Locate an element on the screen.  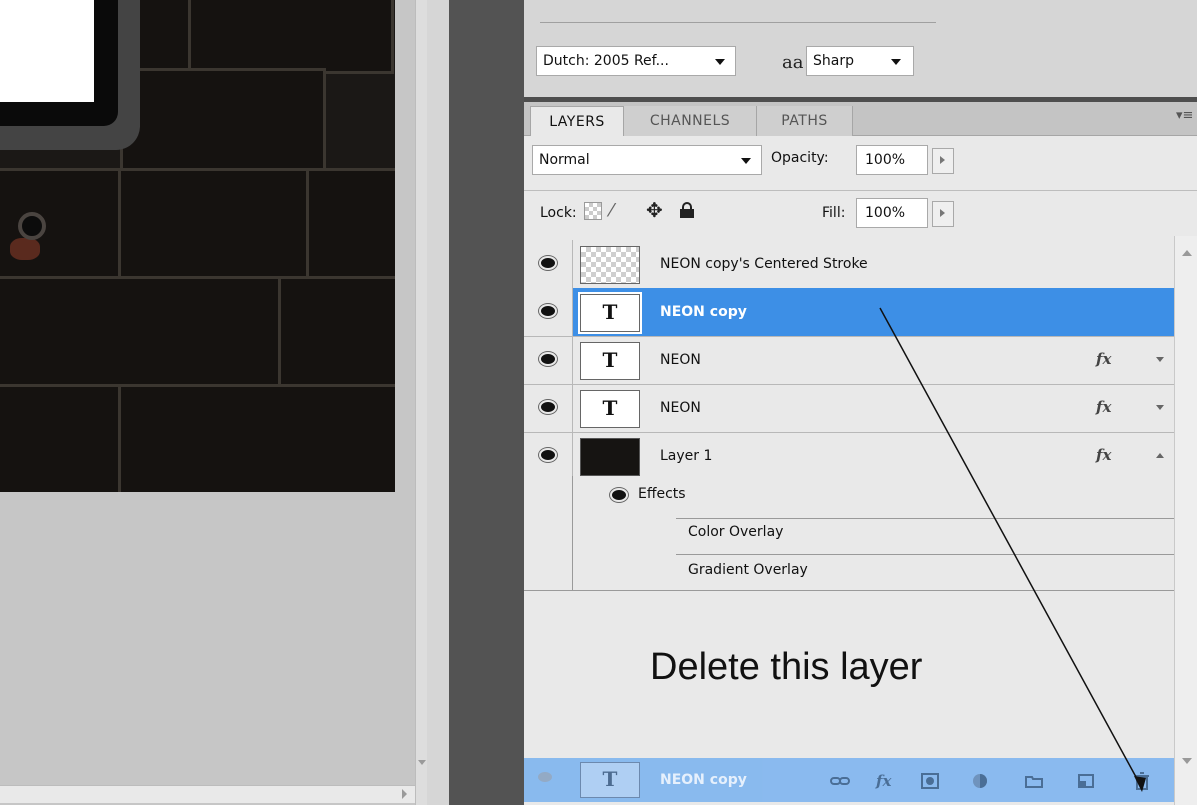
fill-slider-button is located at coordinates (943, 214).